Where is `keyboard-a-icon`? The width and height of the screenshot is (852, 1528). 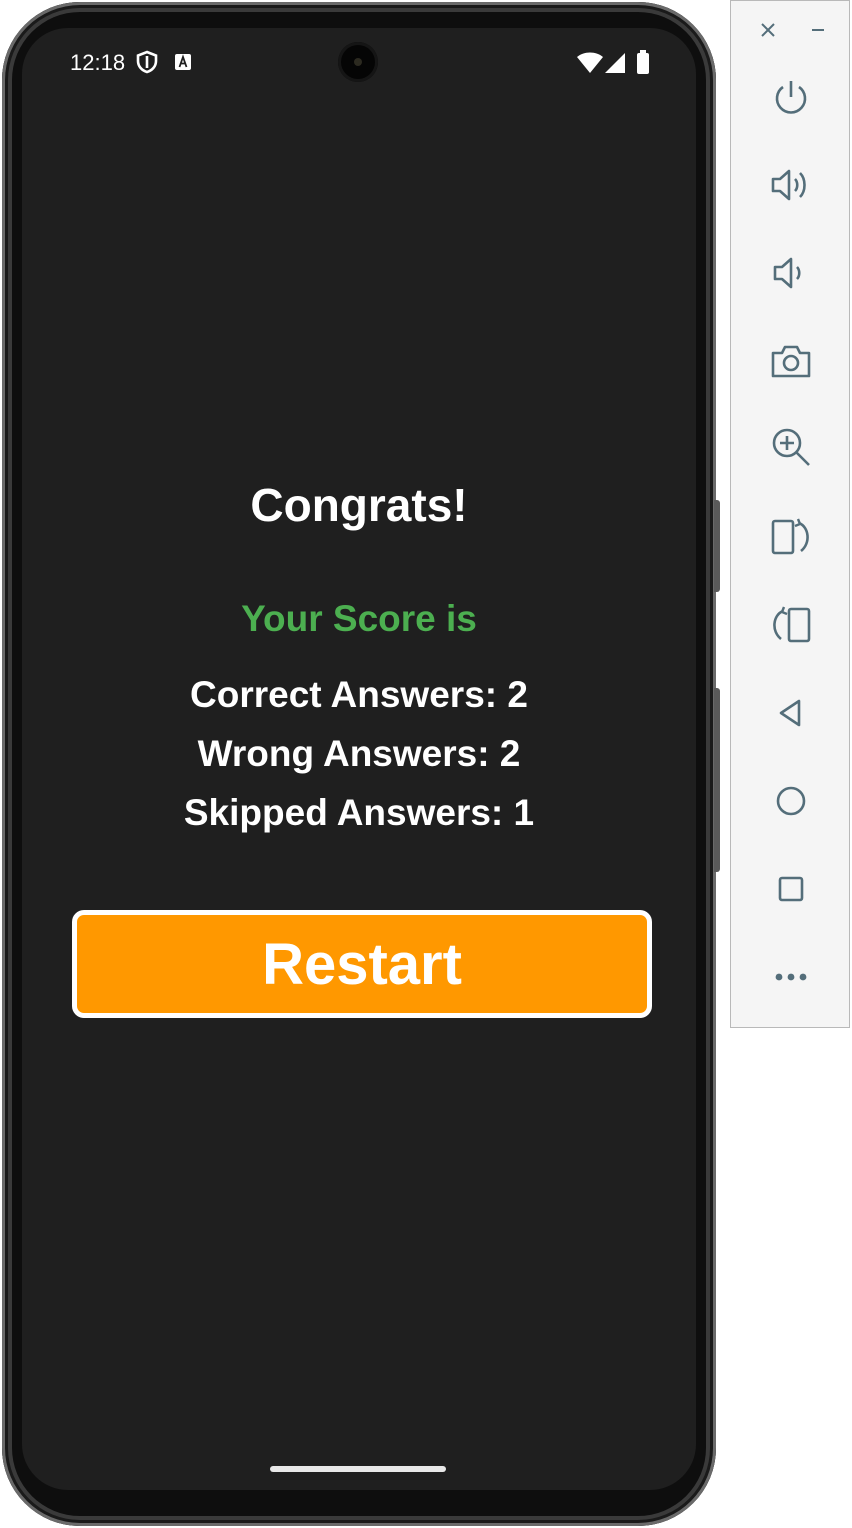
keyboard-a-icon is located at coordinates (183, 62).